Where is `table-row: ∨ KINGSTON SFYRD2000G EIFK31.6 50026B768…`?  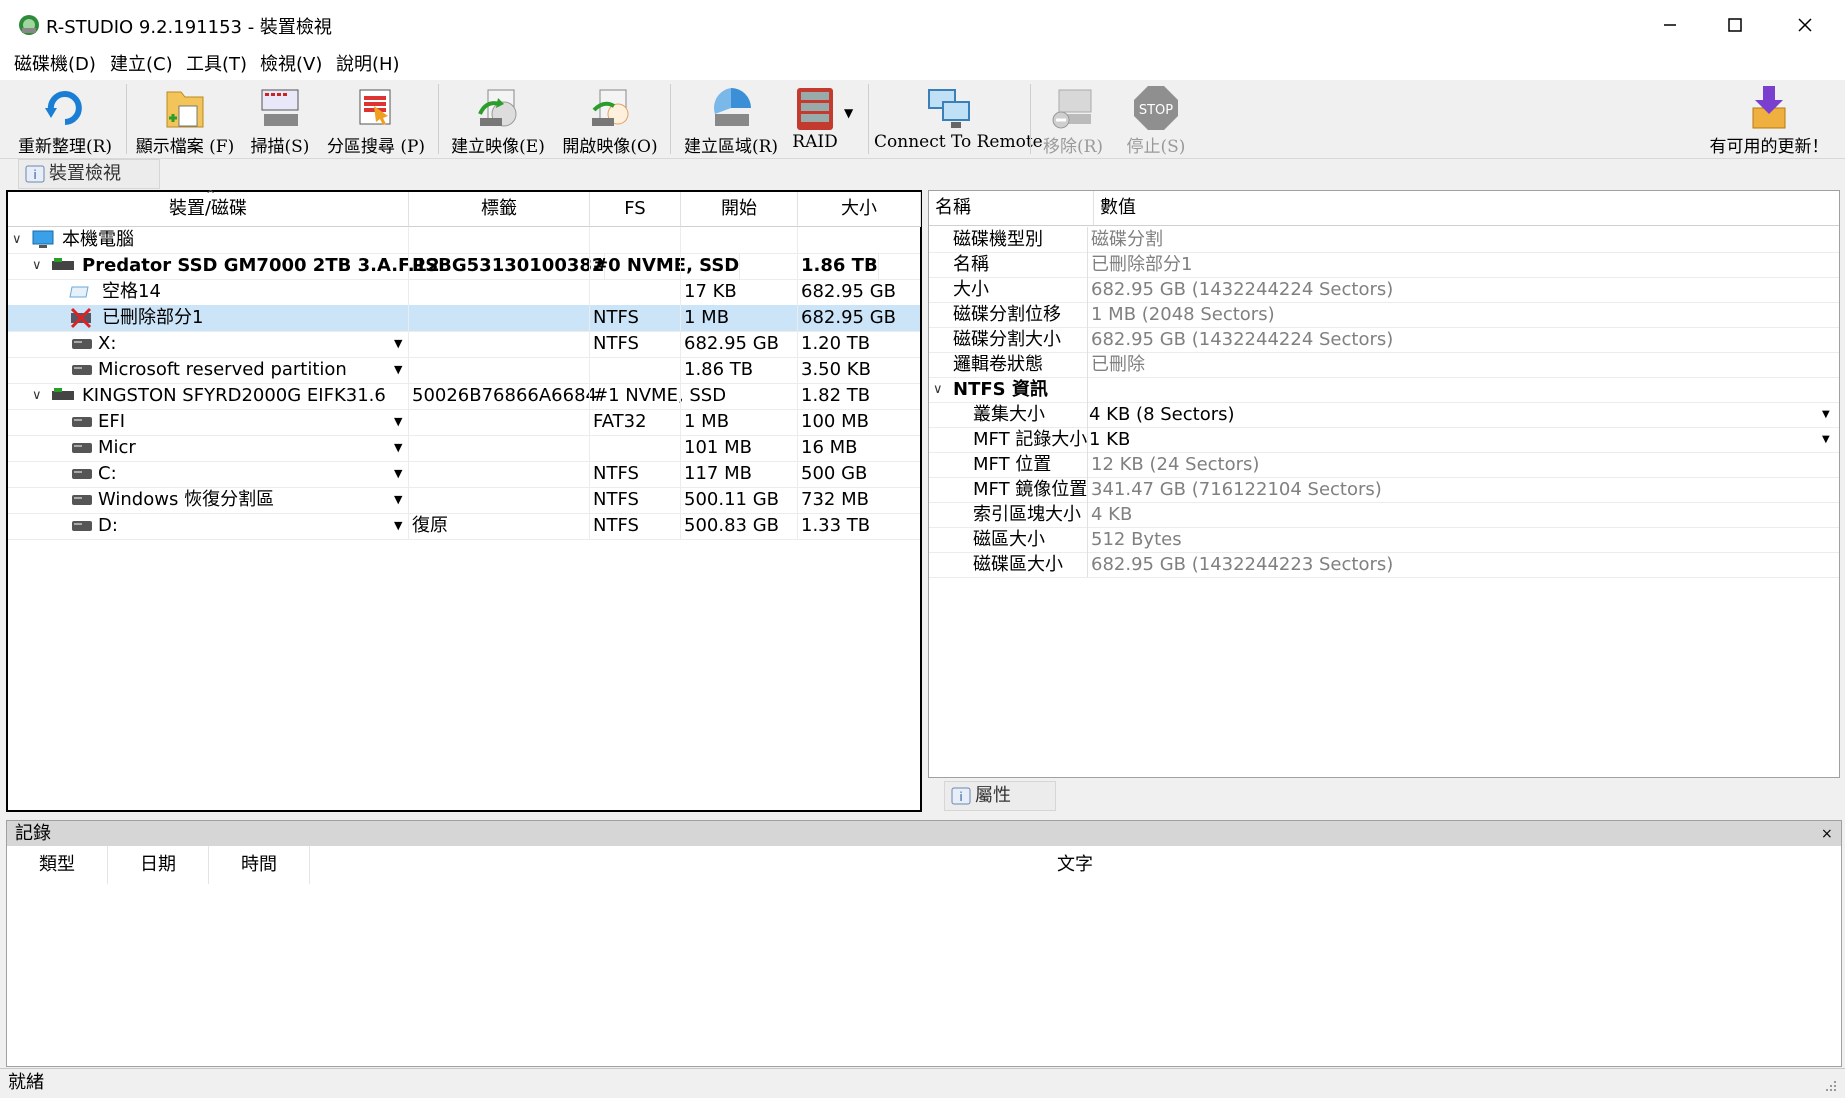 table-row: ∨ KINGSTON SFYRD2000G EIFK31.6 50026B768… is located at coordinates (464, 396).